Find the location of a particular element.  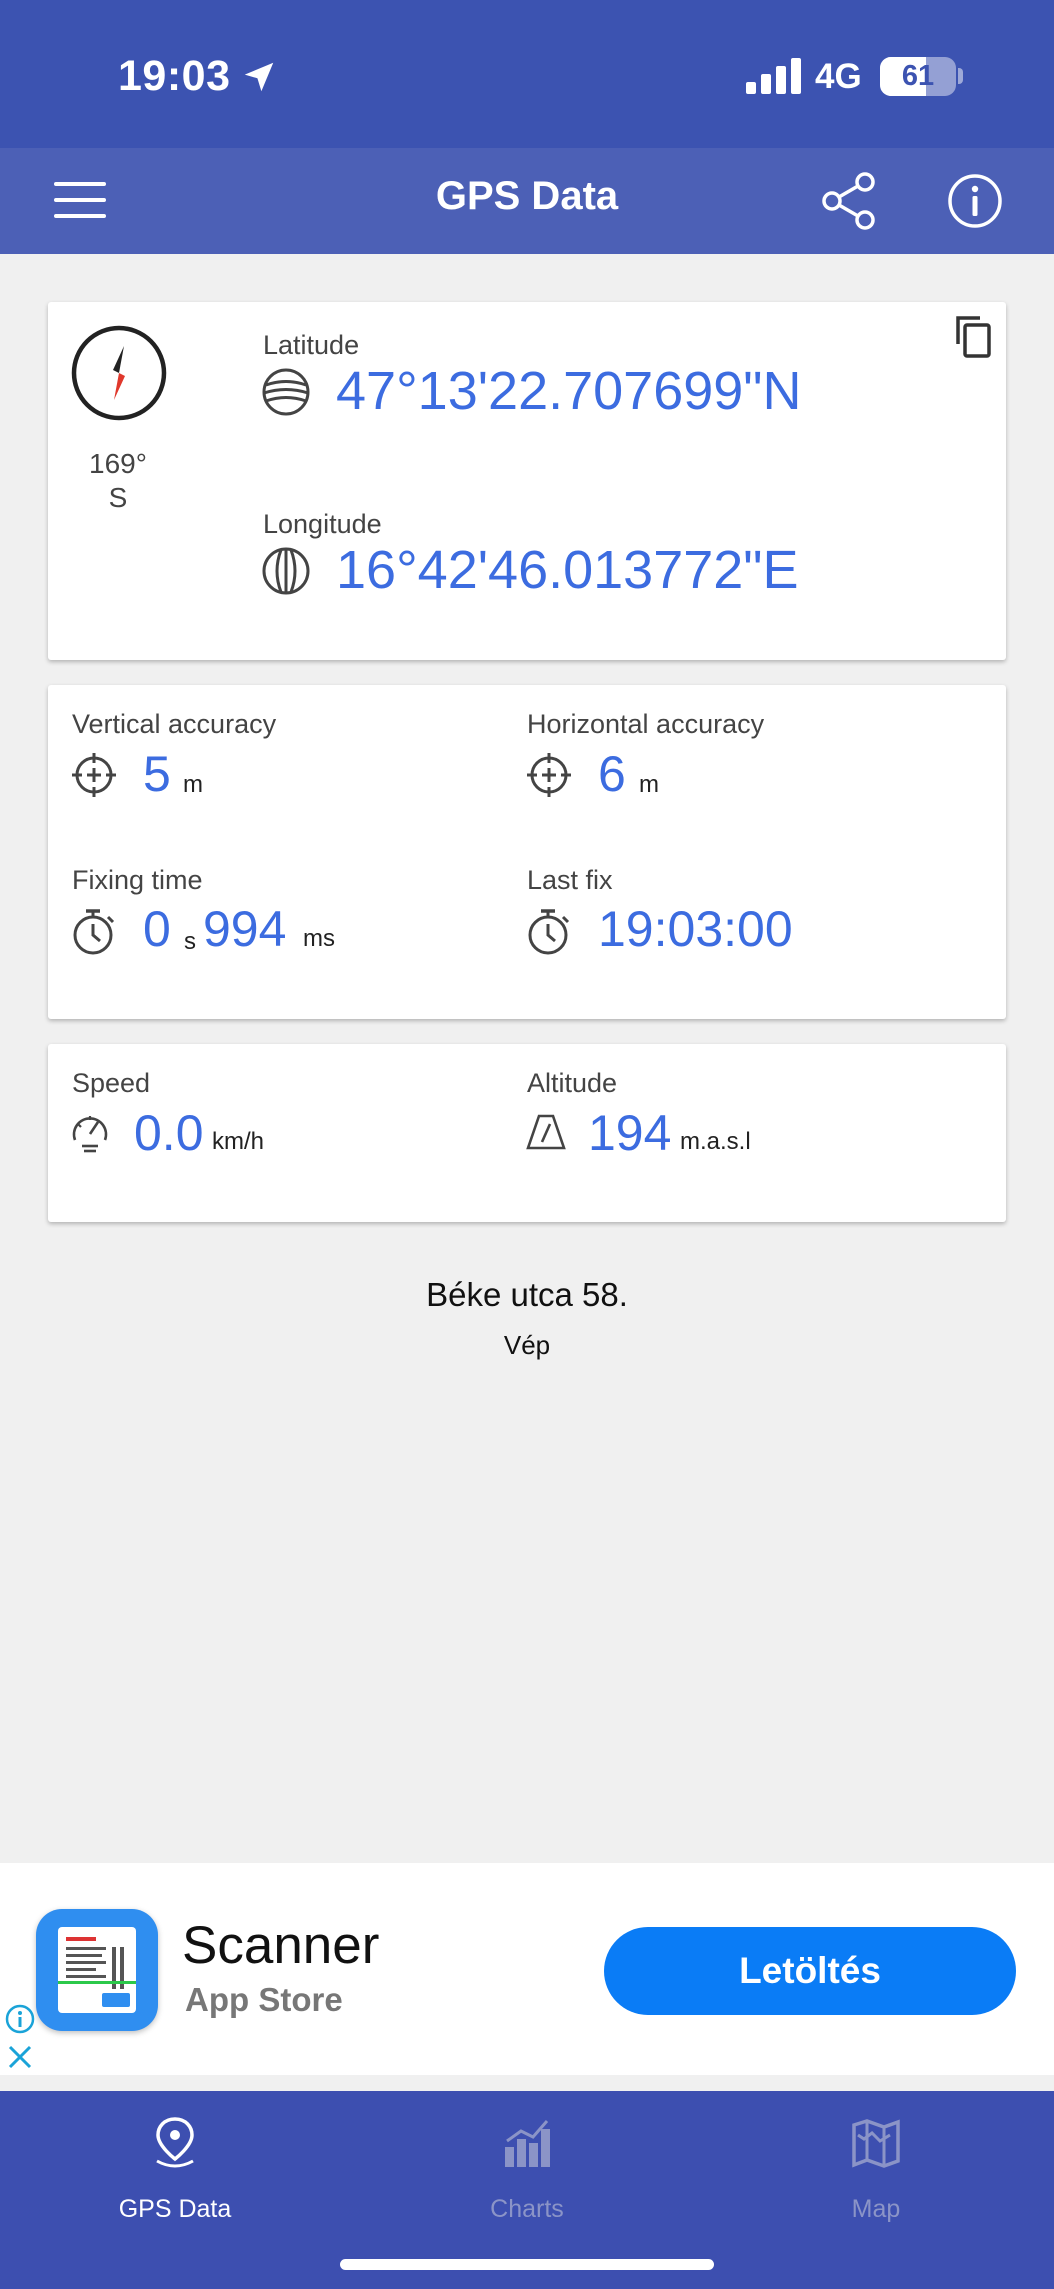

speed-value: 0.0 is located at coordinates (169, 1133).